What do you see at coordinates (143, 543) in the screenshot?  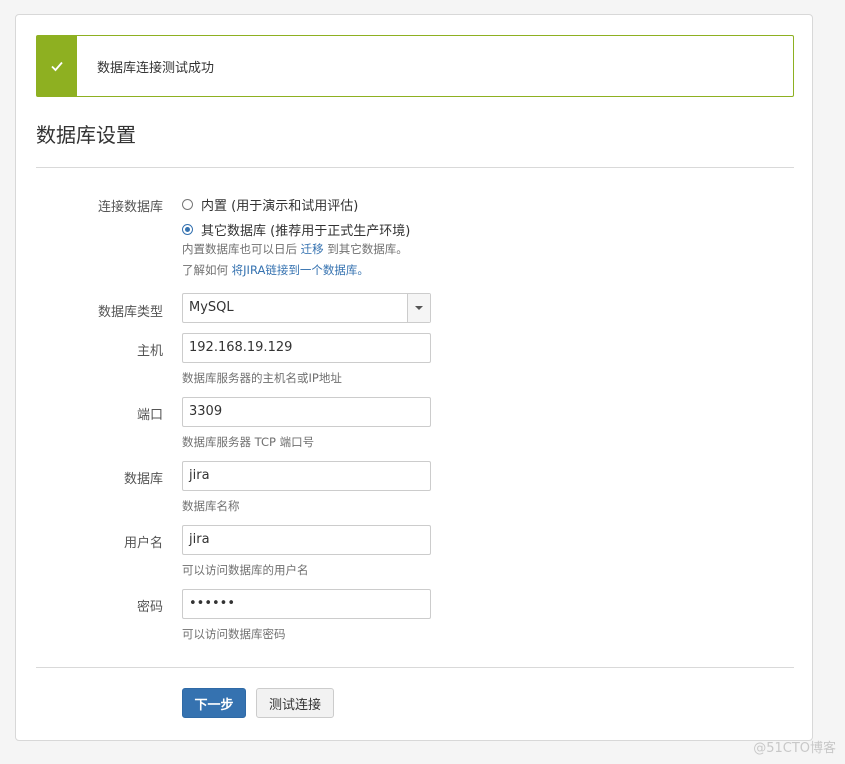 I see `username-label: 用户名` at bounding box center [143, 543].